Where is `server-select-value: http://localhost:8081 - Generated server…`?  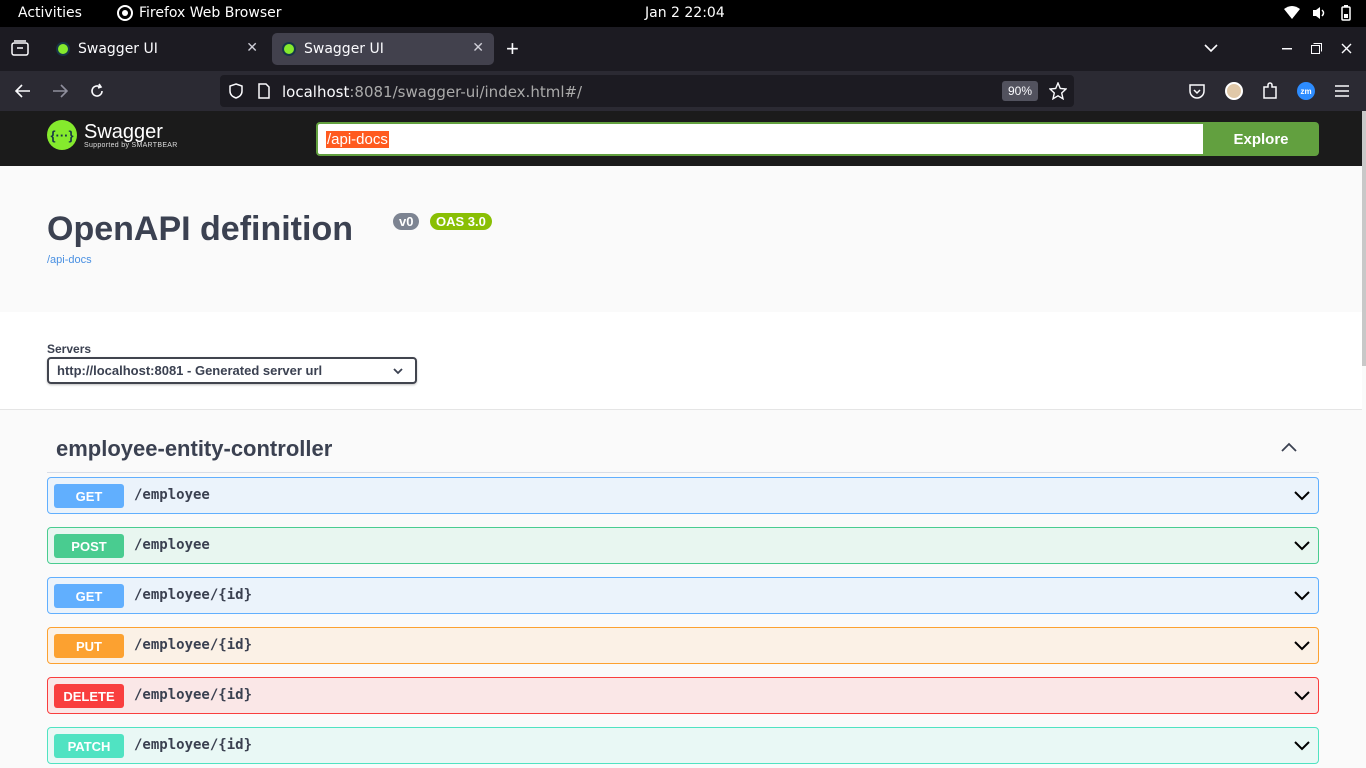 server-select-value: http://localhost:8081 - Generated server… is located at coordinates (190, 370).